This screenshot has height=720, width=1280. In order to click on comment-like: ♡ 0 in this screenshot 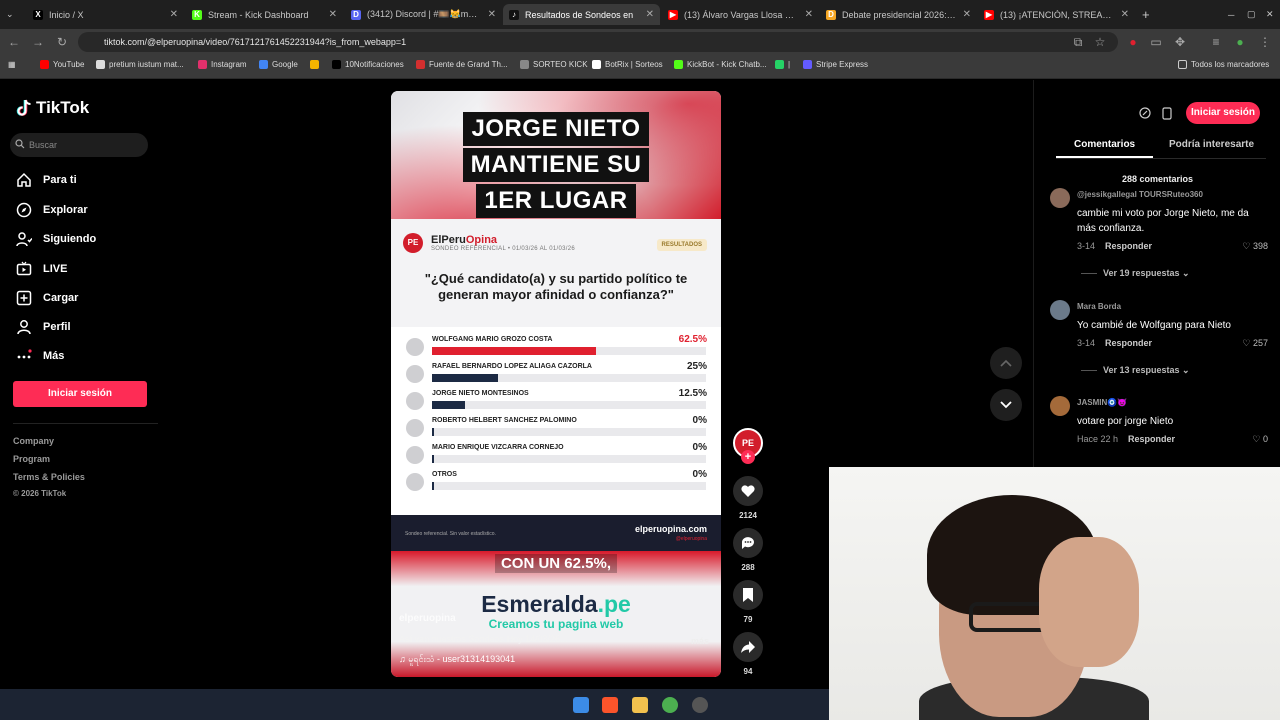, I will do `click(1260, 439)`.